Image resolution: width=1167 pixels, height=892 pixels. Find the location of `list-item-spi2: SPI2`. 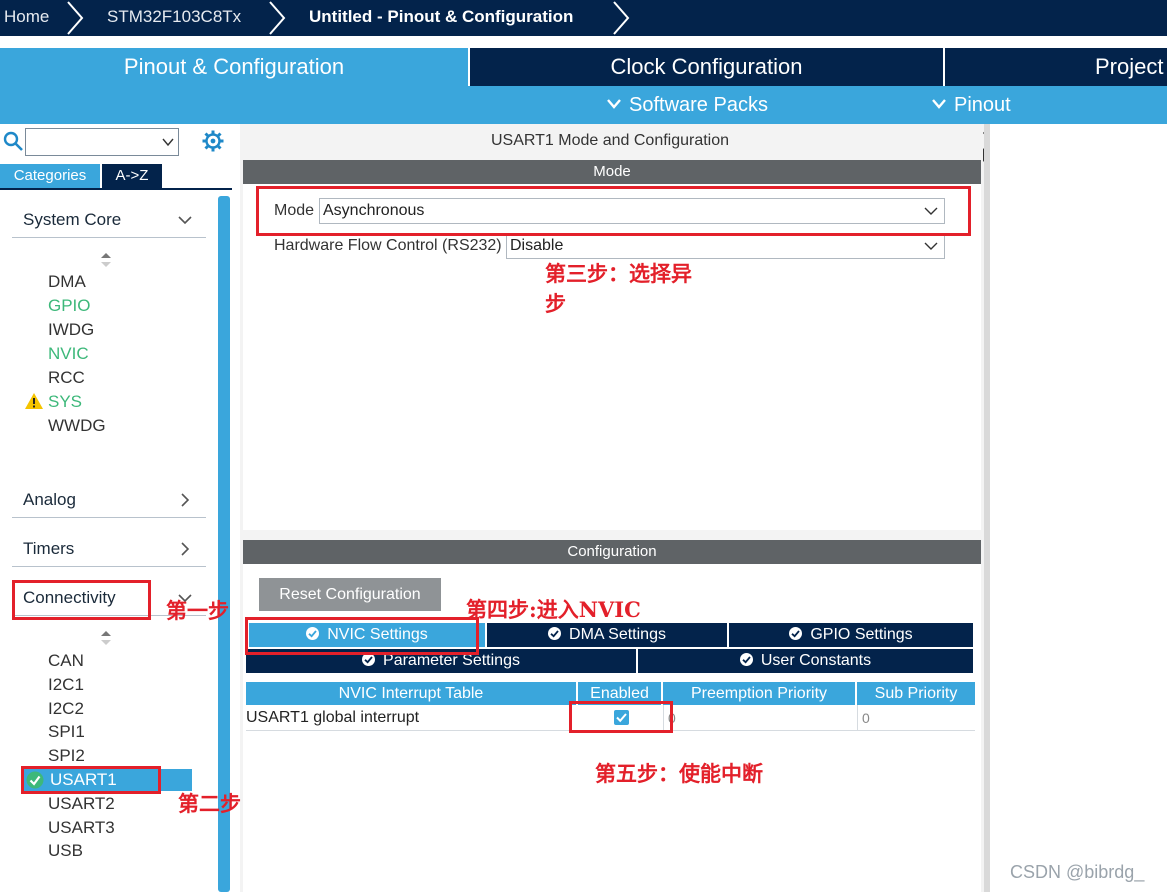

list-item-spi2: SPI2 is located at coordinates (66, 756).